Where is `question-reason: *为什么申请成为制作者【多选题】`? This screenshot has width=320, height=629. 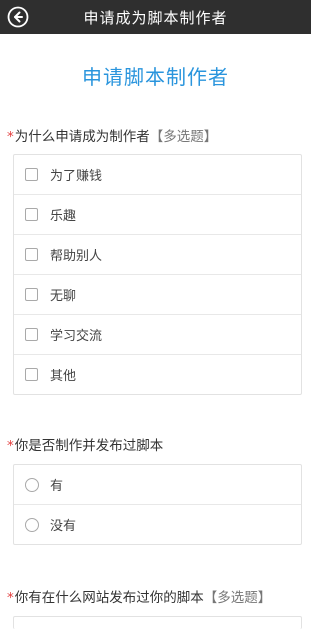
question-reason: *为什么申请成为制作者【多选题】 is located at coordinates (159, 137).